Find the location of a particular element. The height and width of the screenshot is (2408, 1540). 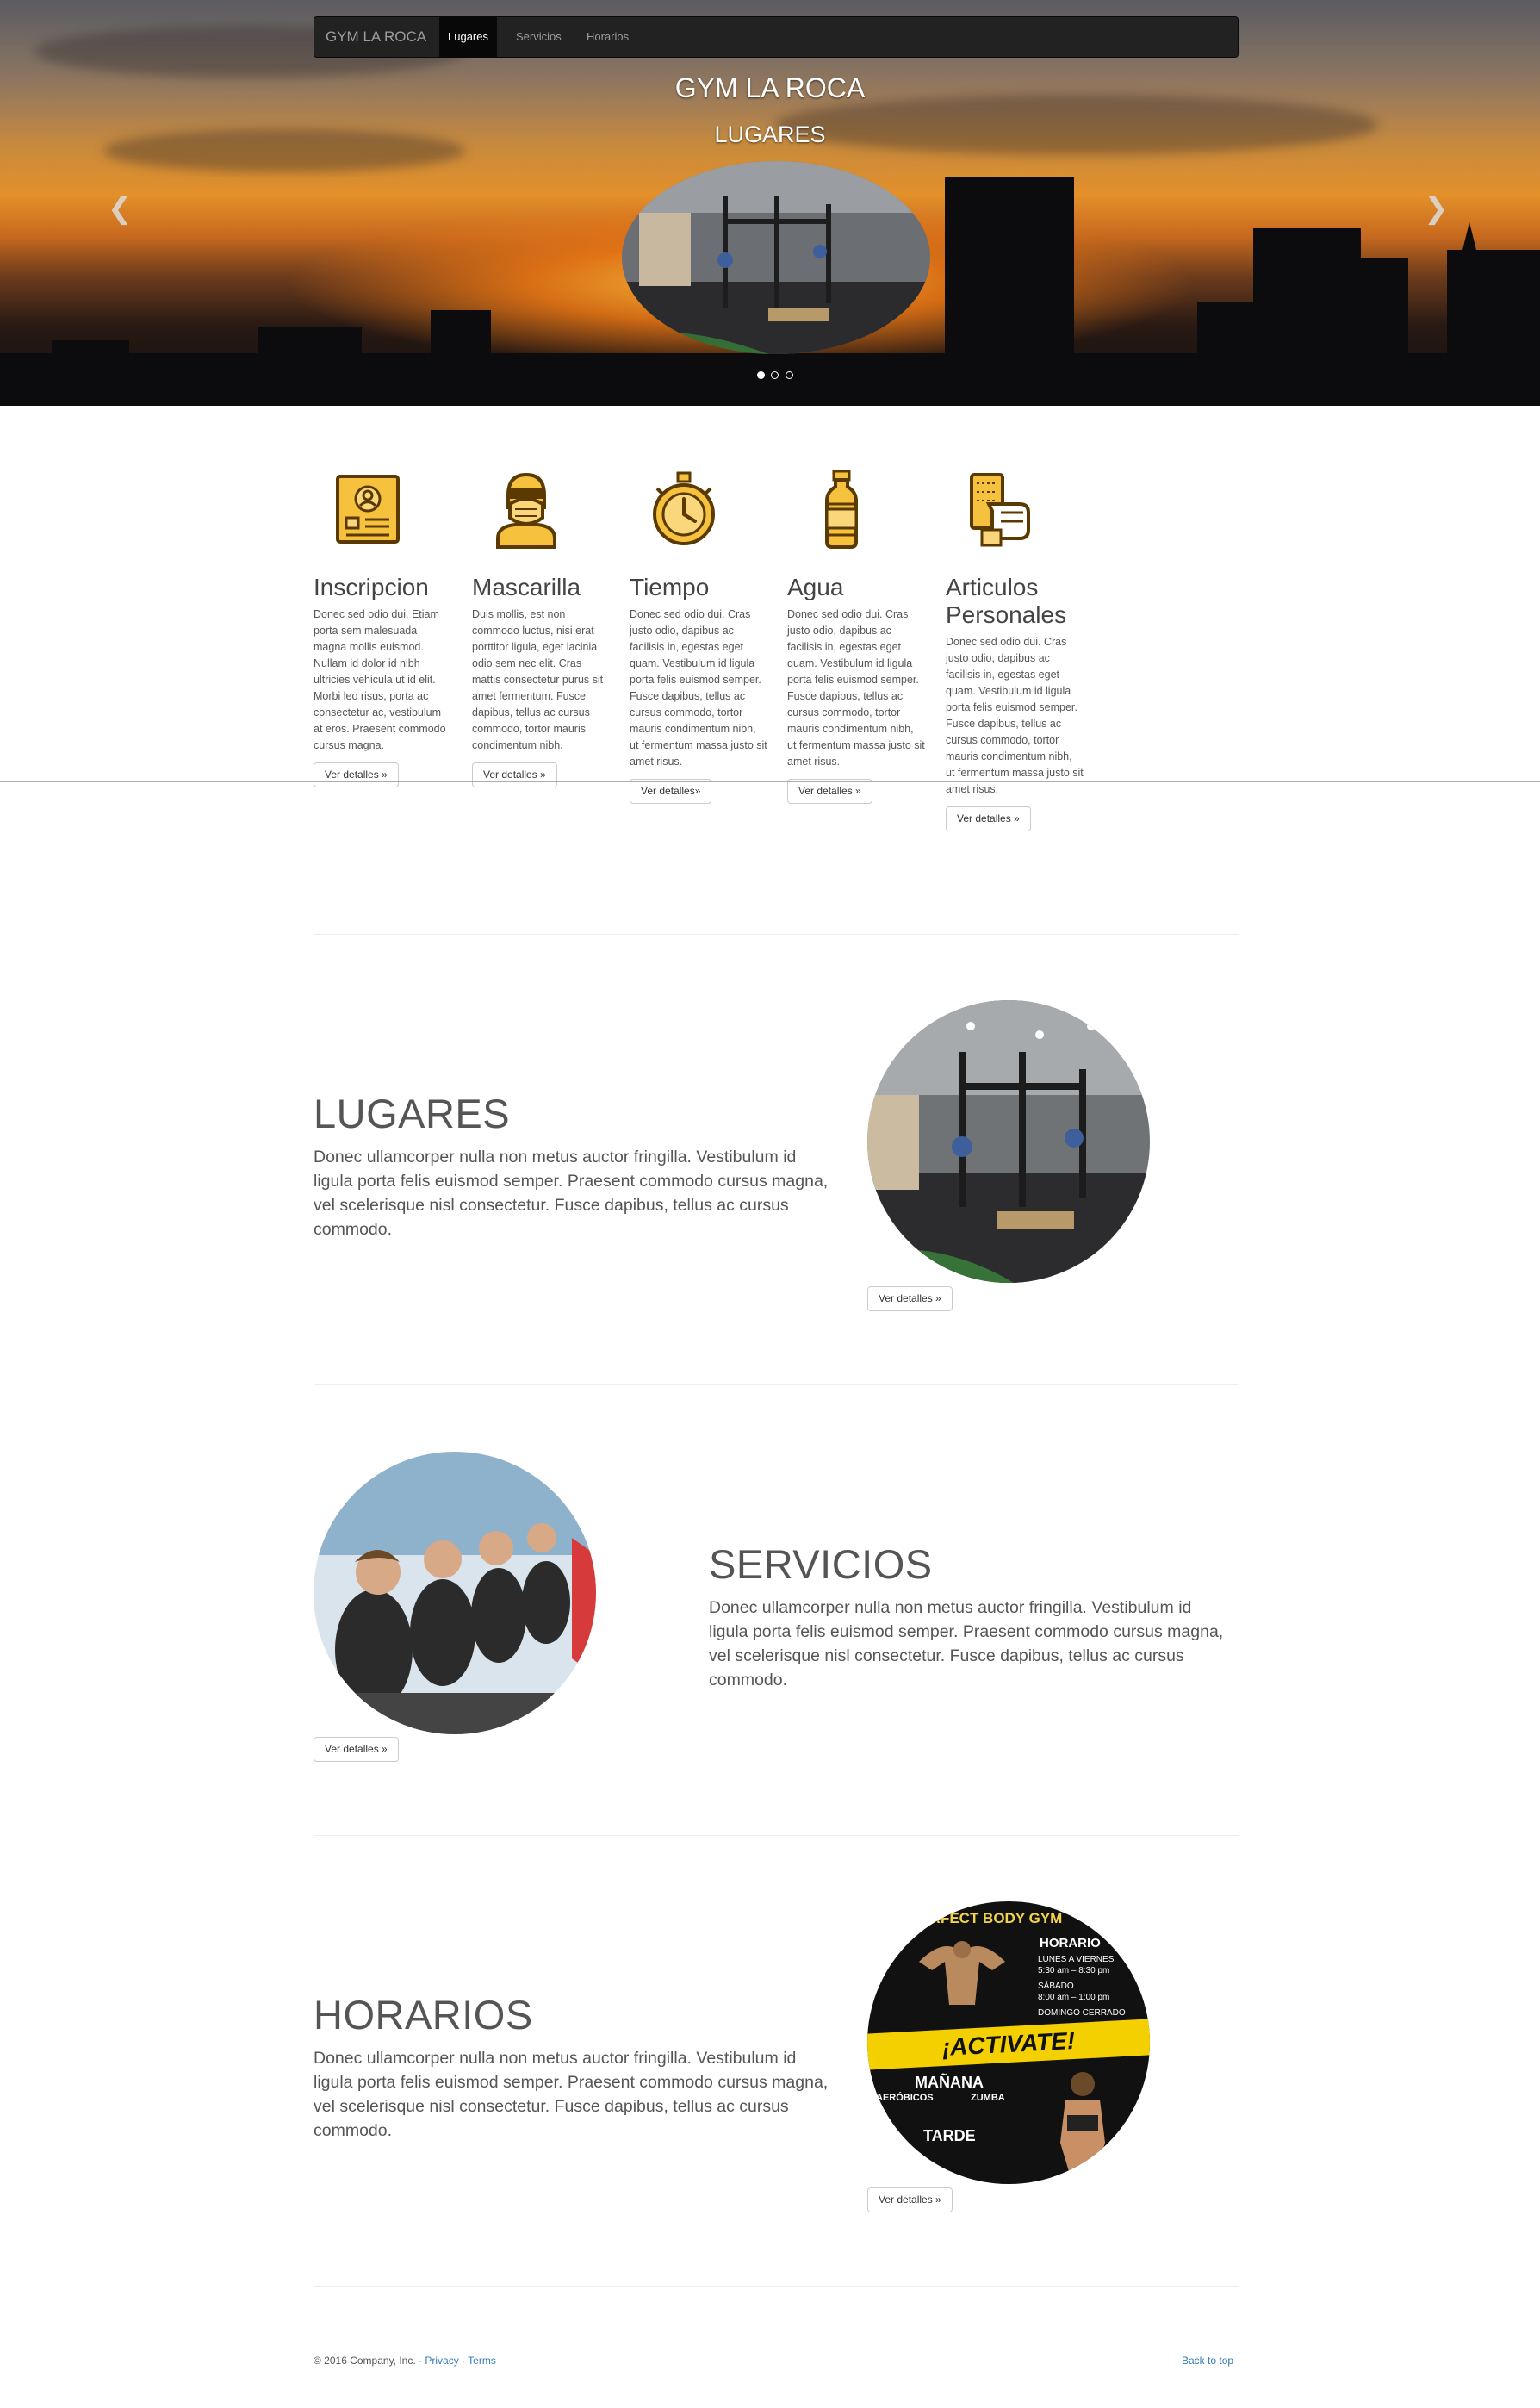

copyright-text: © 2016 Company, Inc. · is located at coordinates (368, 2361).